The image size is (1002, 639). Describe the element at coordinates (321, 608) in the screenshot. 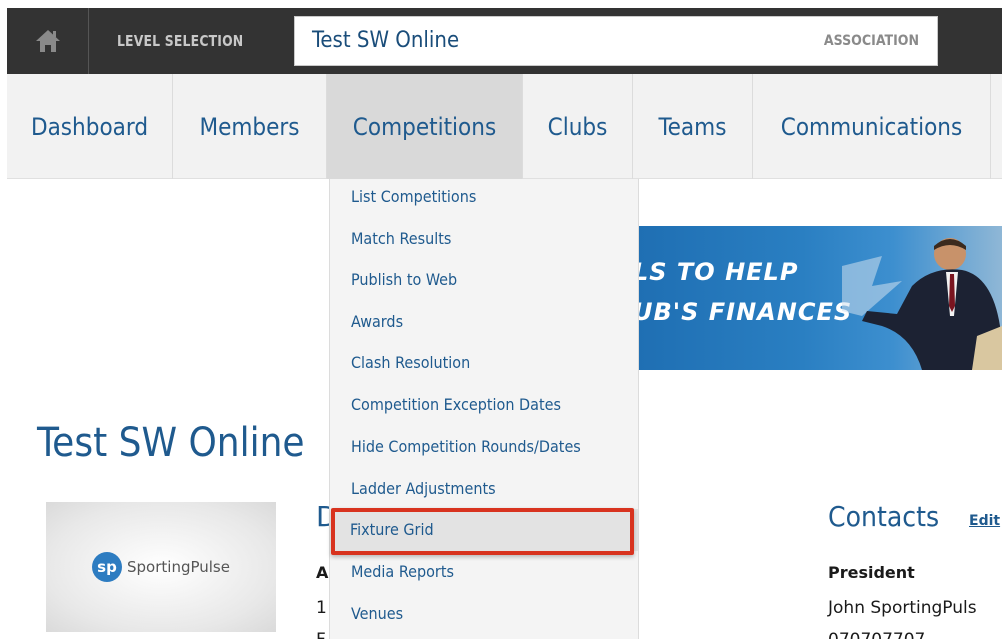

I see `address-line-stub: 1` at that location.